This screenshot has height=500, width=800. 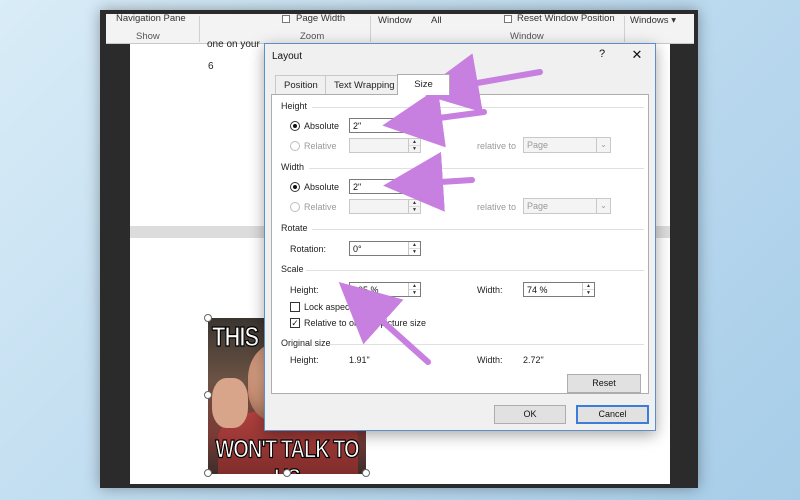 I want to click on page-width-button: Page Width, so click(x=320, y=18).